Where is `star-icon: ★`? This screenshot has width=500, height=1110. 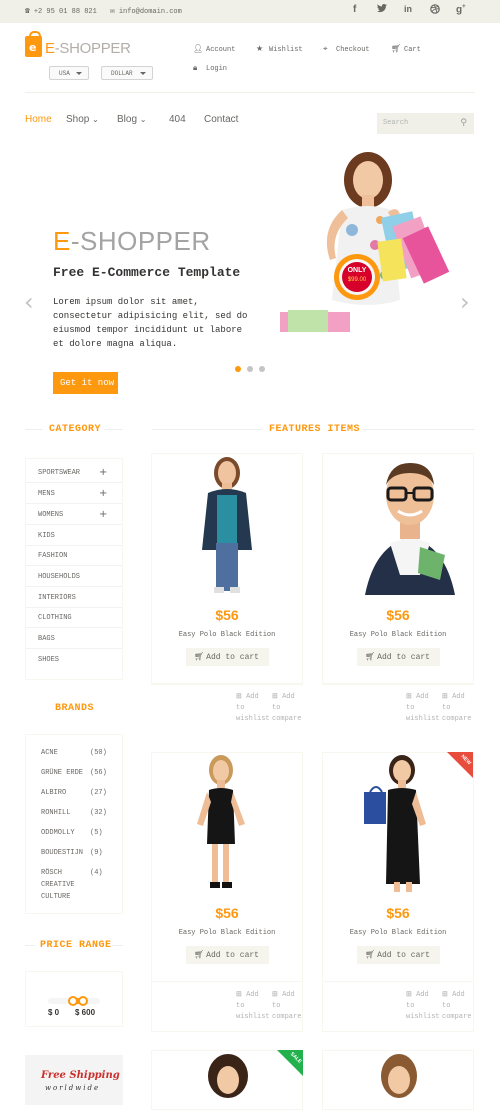 star-icon: ★ is located at coordinates (260, 48).